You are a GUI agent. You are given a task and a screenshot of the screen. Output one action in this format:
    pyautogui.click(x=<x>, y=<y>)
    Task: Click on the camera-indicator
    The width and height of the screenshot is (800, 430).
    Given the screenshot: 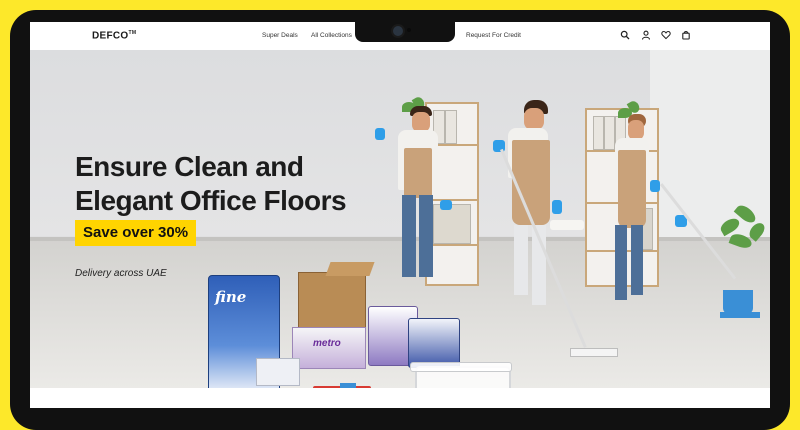 What is the action you would take?
    pyautogui.click(x=409, y=30)
    